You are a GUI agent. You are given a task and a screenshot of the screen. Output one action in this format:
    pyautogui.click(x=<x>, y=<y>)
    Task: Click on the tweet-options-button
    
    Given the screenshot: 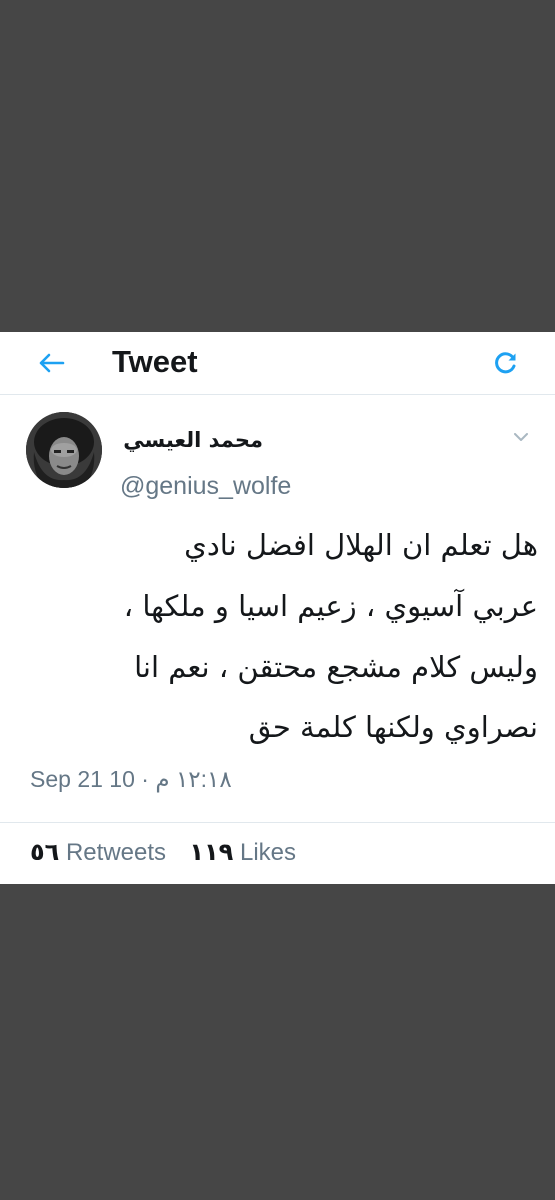 What is the action you would take?
    pyautogui.click(x=521, y=437)
    